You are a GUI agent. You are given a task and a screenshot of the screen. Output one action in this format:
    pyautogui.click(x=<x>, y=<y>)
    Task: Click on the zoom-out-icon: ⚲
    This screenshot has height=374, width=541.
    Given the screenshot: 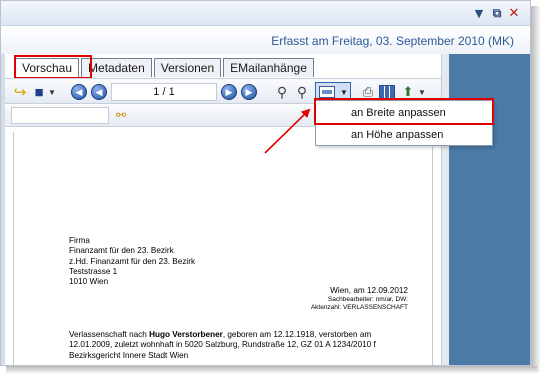 What is the action you would take?
    pyautogui.click(x=302, y=92)
    